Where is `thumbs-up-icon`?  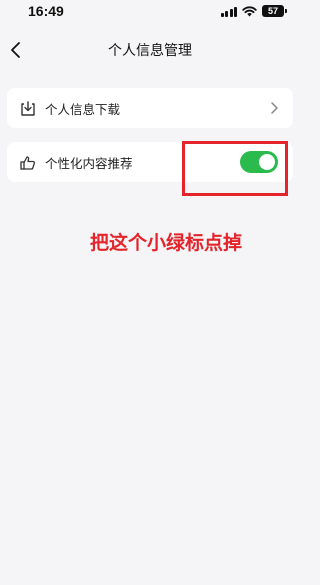
thumbs-up-icon is located at coordinates (28, 163).